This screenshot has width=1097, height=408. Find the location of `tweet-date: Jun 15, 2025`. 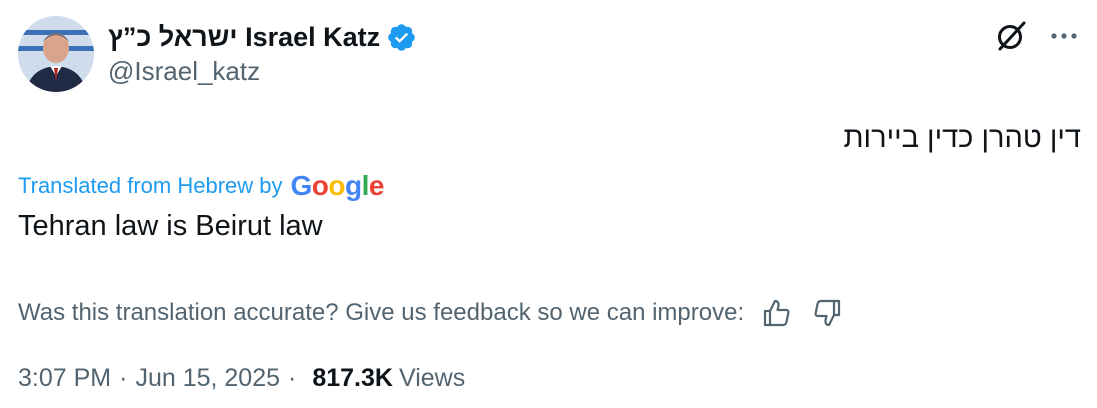

tweet-date: Jun 15, 2025 is located at coordinates (207, 378).